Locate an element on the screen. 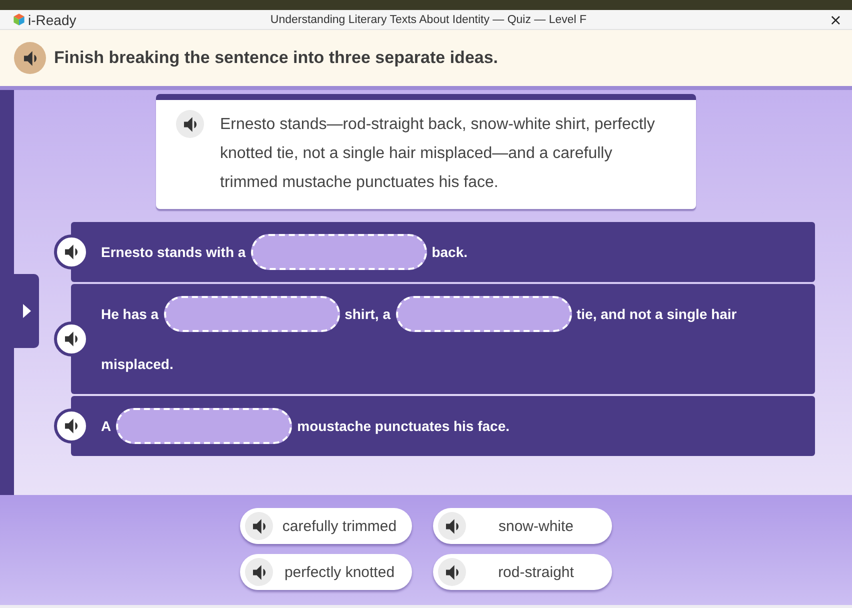 The height and width of the screenshot is (608, 852). sentence-text: A is located at coordinates (106, 426).